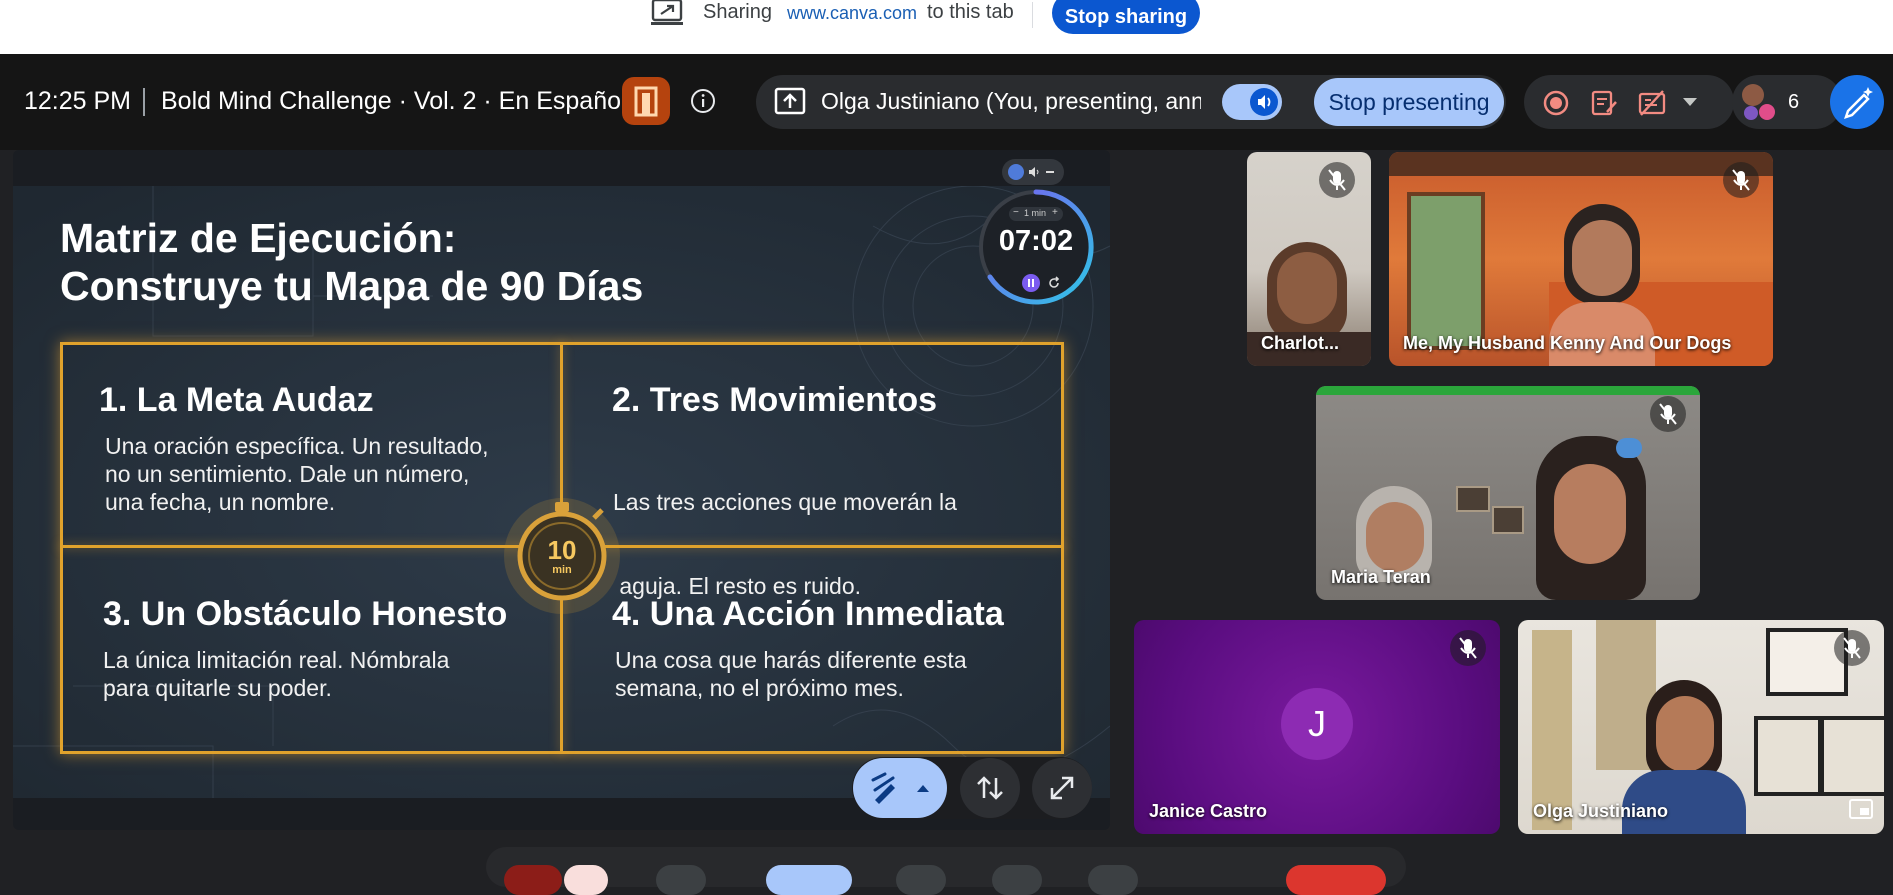  I want to click on reactions-button, so click(921, 880).